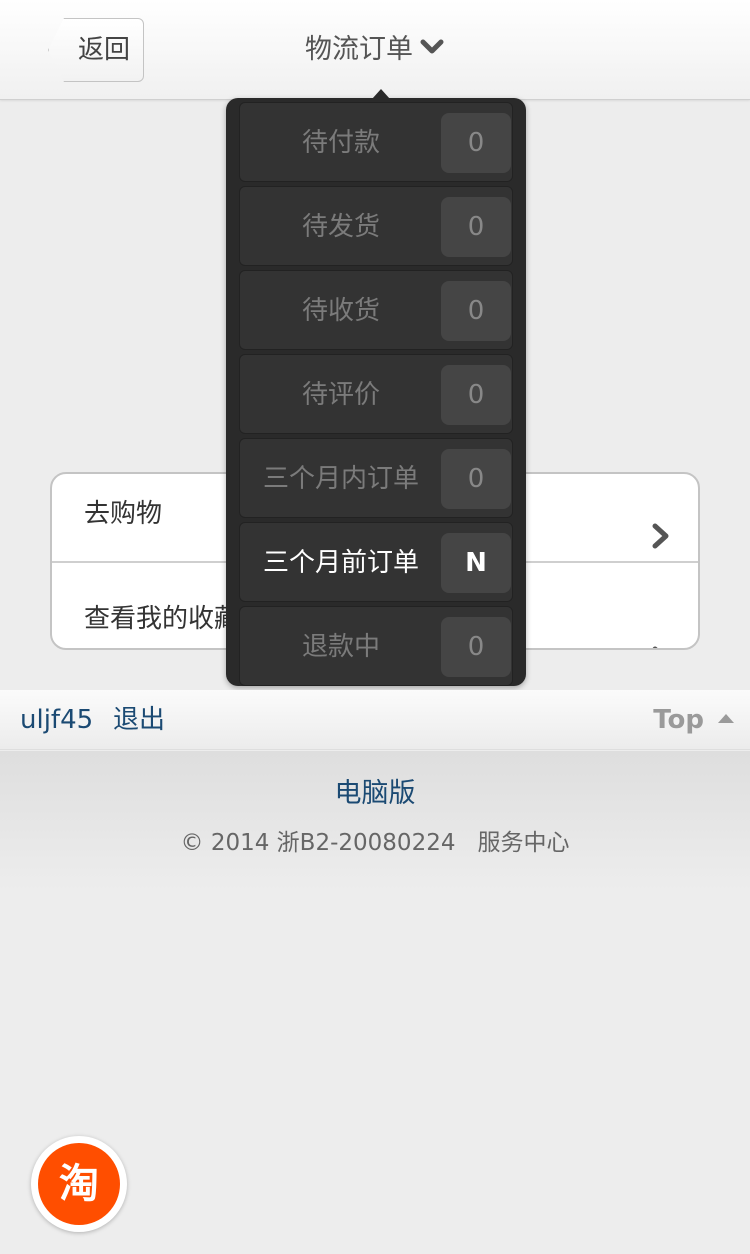 The height and width of the screenshot is (1254, 750). Describe the element at coordinates (340, 143) in the screenshot. I see `dropdown-item-label: 待付款` at that location.